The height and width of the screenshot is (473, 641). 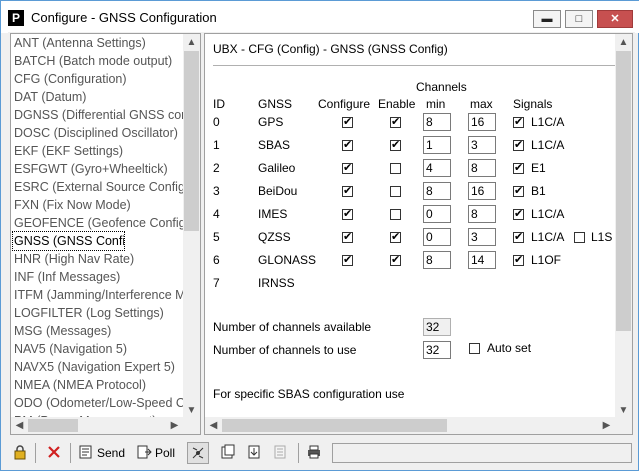 What do you see at coordinates (98, 331) in the screenshot?
I see `message-list-item: MSG (Messages)` at bounding box center [98, 331].